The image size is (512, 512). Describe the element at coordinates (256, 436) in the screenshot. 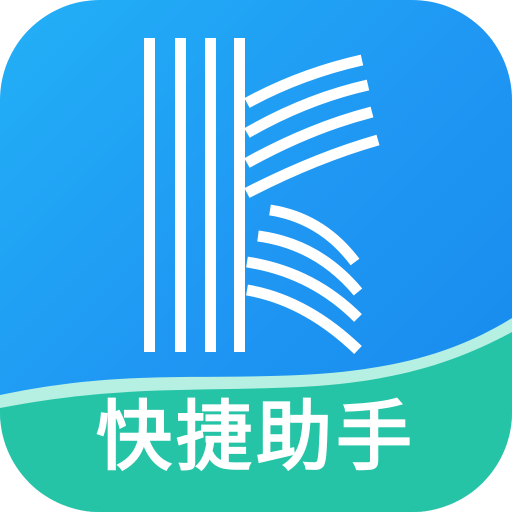

I see `app-name-label: 快捷助手` at that location.